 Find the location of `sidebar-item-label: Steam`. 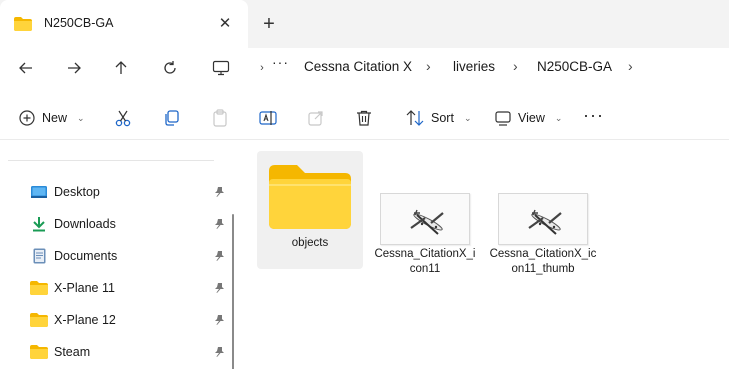

sidebar-item-label: Steam is located at coordinates (72, 352).